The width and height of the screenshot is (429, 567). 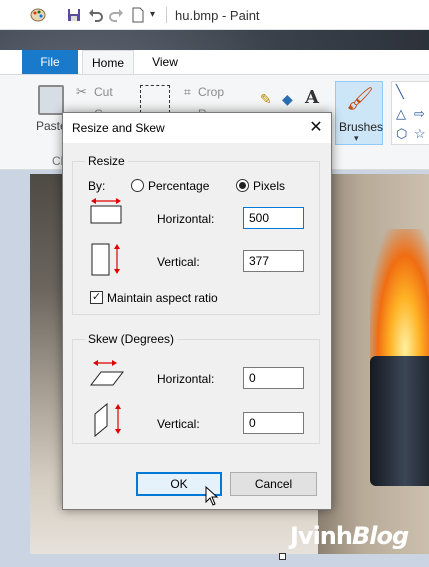 What do you see at coordinates (186, 219) in the screenshot?
I see `resize-horizontal-label: Horizontal:` at bounding box center [186, 219].